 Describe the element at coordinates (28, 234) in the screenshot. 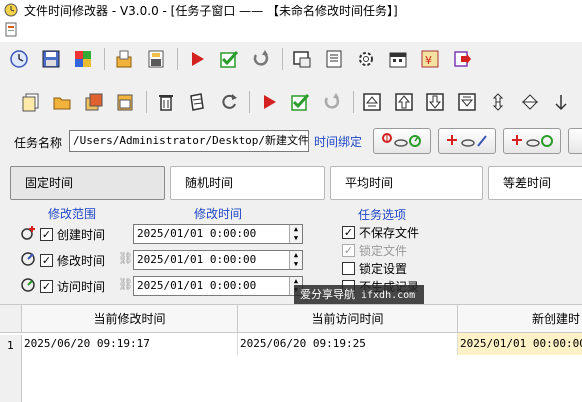

I see `create-time-icon` at that location.